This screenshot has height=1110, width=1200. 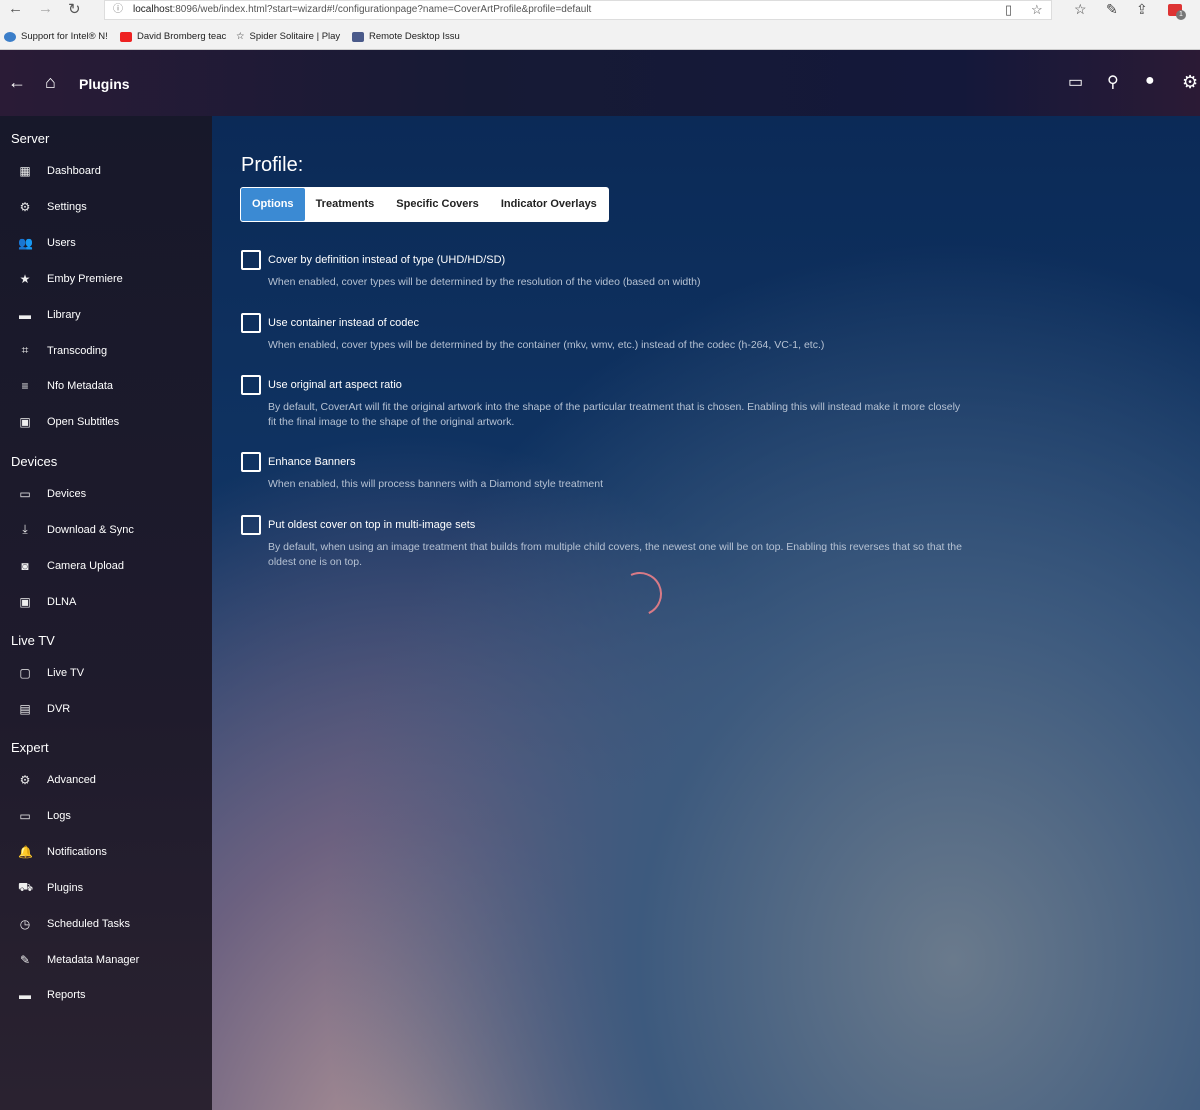 I want to click on gear-icon: ⚙, so click(x=1190, y=82).